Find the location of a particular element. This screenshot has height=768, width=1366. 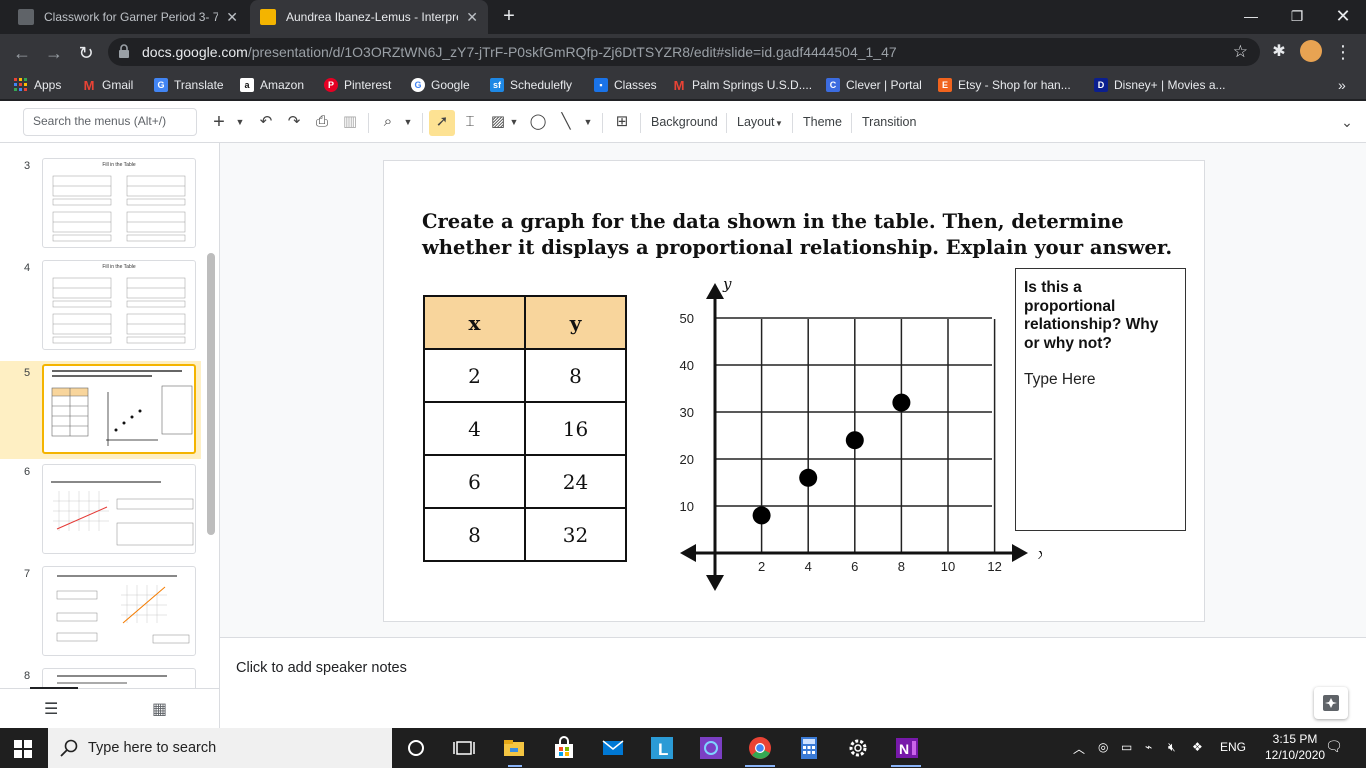

app-l-icon: L is located at coordinates (662, 748).